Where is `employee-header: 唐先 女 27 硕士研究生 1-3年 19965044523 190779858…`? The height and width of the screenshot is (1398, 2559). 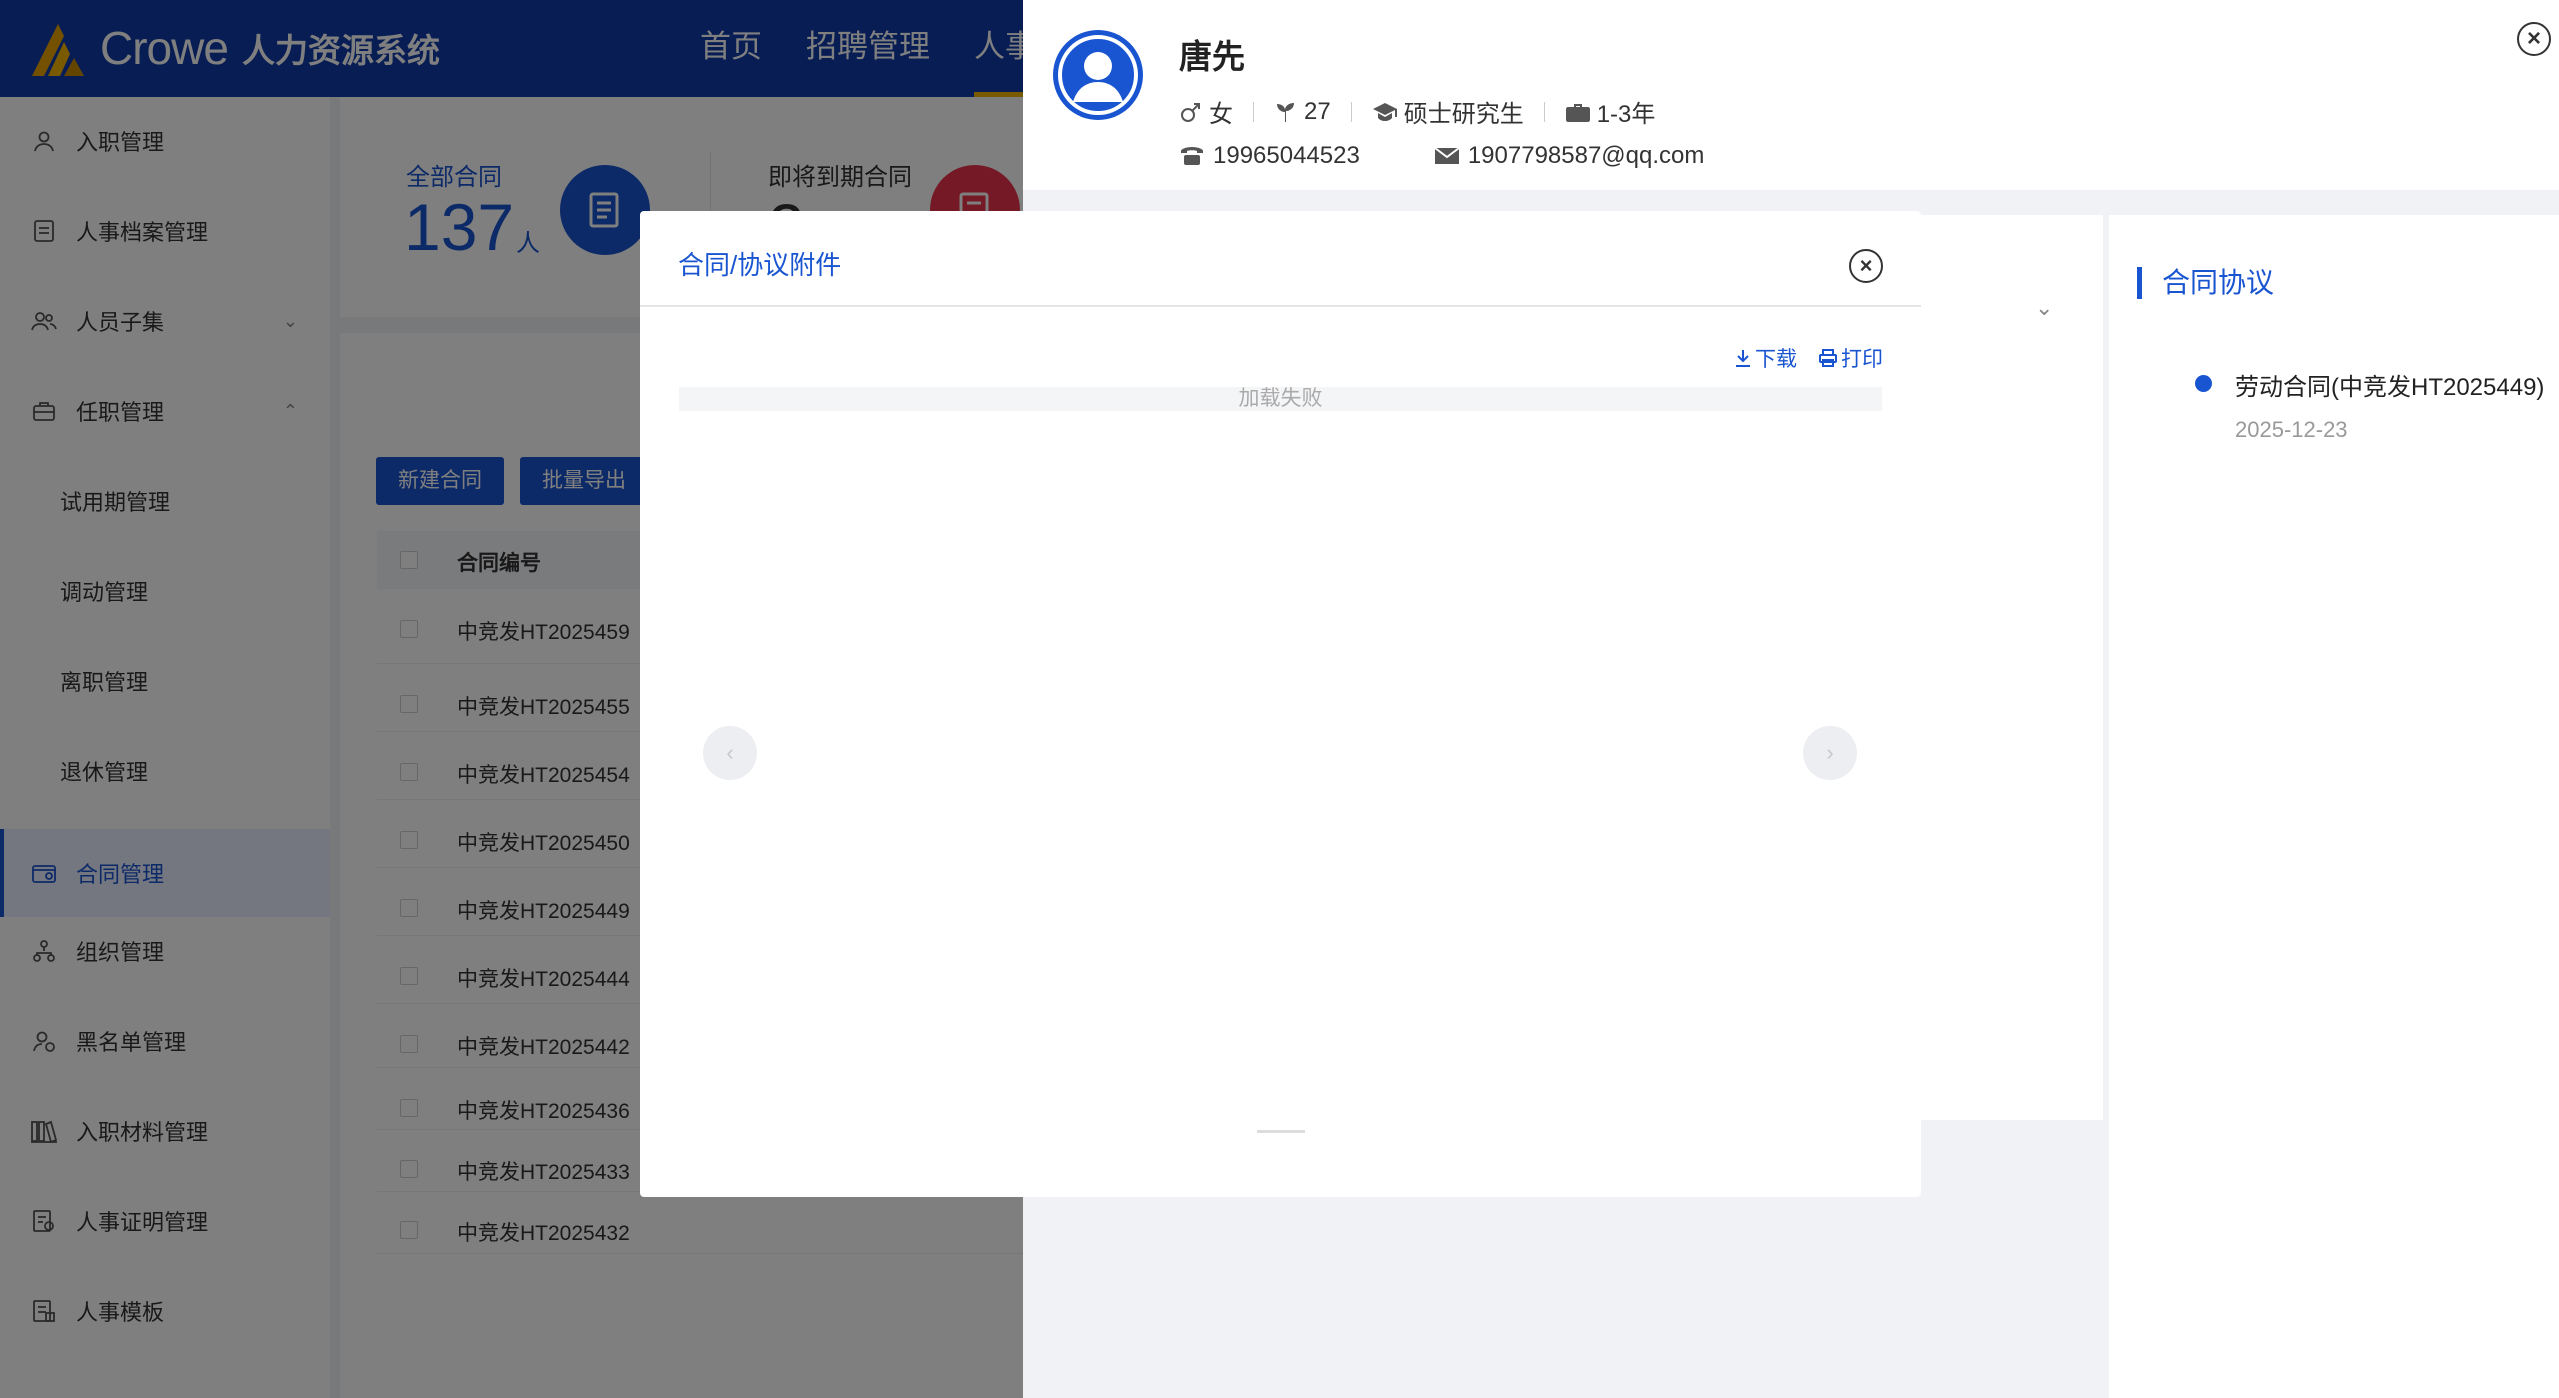 employee-header: 唐先 女 27 硕士研究生 1-3年 19965044523 190779858… is located at coordinates (1791, 95).